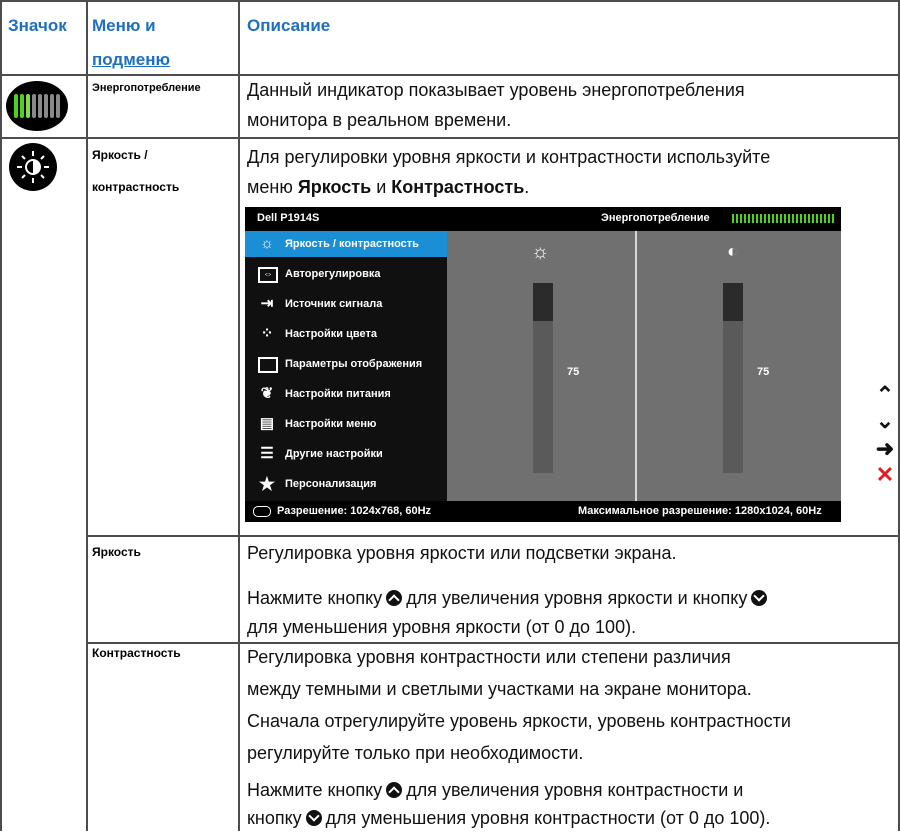 This screenshot has height=832, width=900. Describe the element at coordinates (493, 536) in the screenshot. I see `row-divider-bc` at that location.